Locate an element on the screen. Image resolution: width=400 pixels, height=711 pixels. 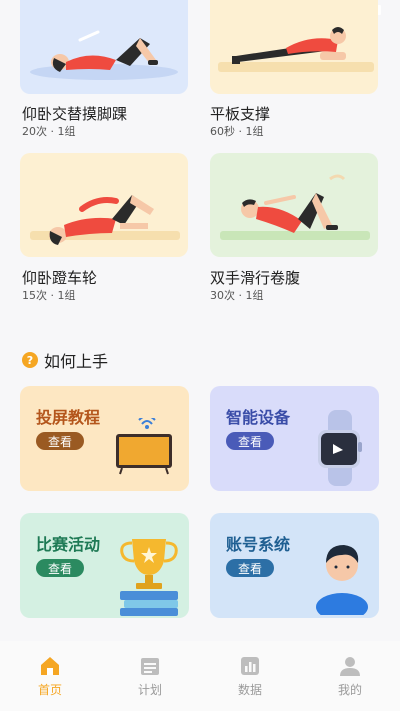
guide-title: 智能设备 is located at coordinates (258, 417).